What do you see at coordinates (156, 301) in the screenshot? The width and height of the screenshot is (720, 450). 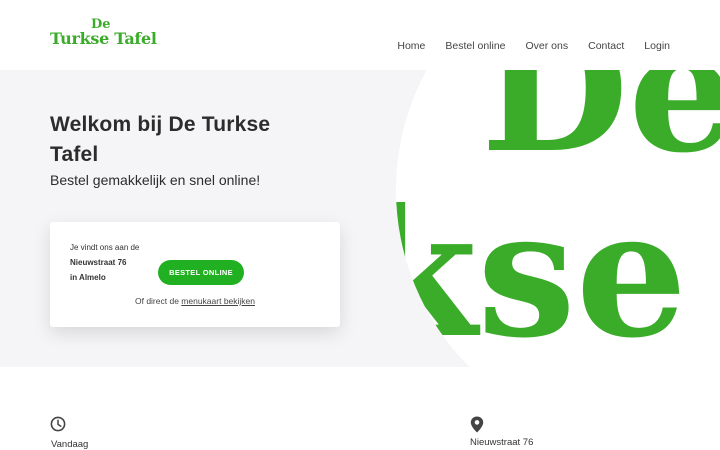 I see `menu-link-prefix: Of direct de` at bounding box center [156, 301].